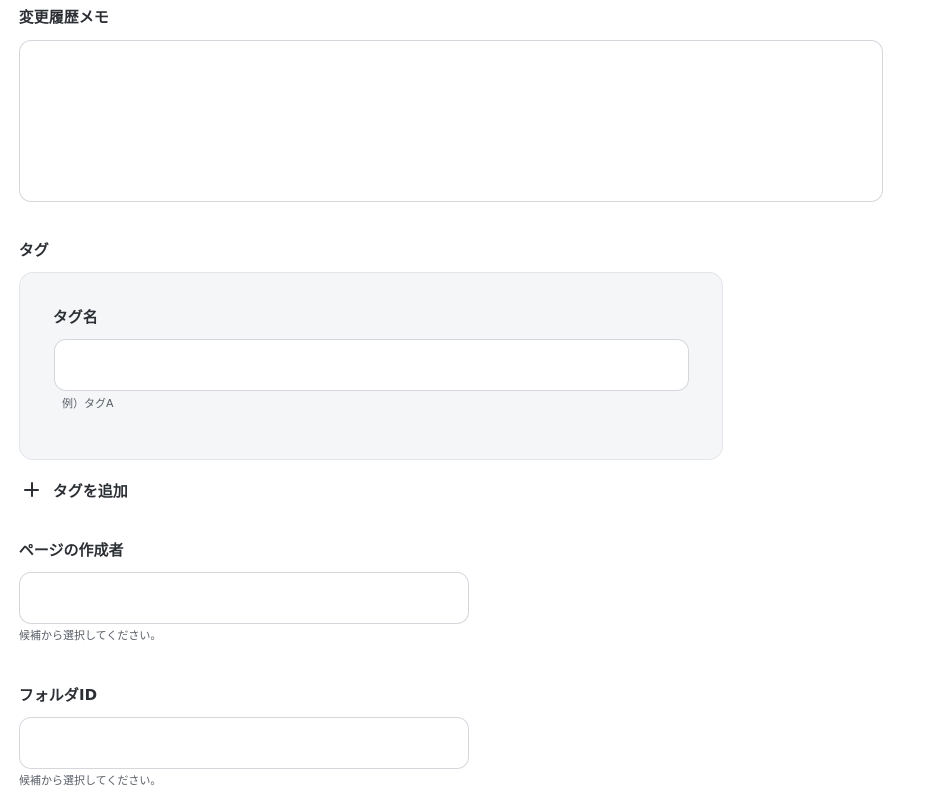 The height and width of the screenshot is (806, 932). Describe the element at coordinates (91, 490) in the screenshot. I see `add-tag-label: タグを追加` at that location.